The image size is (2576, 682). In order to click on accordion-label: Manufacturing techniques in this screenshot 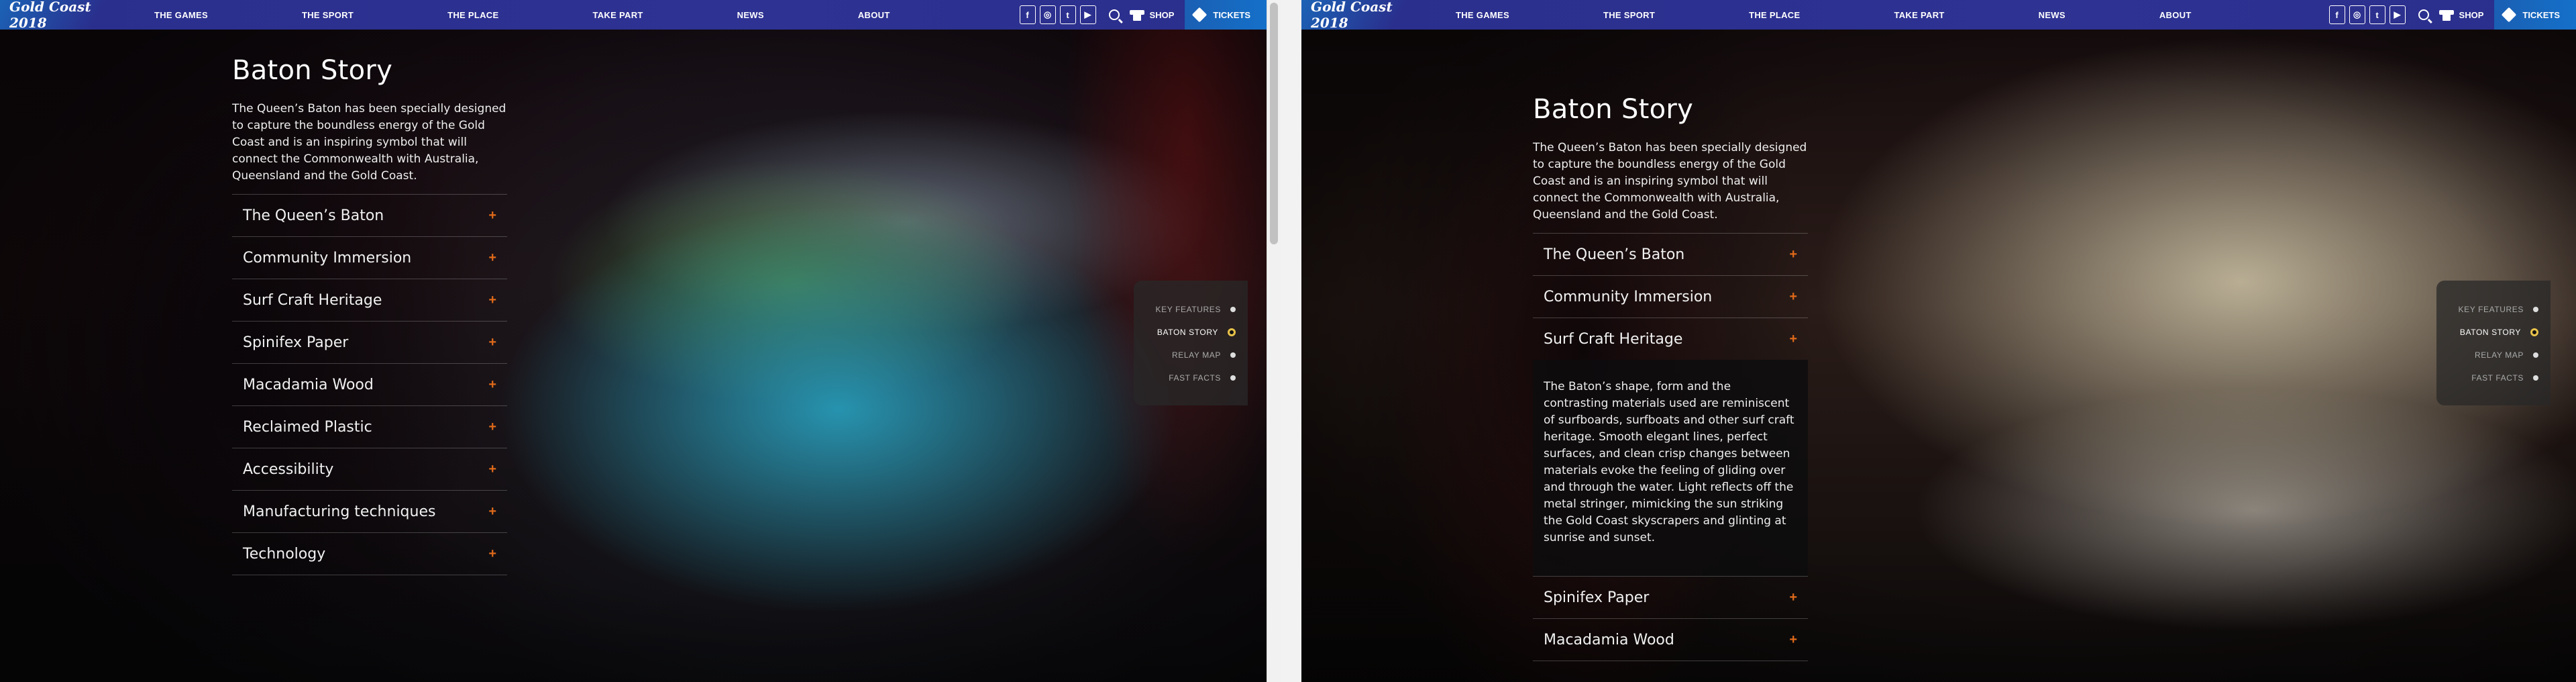, I will do `click(339, 511)`.